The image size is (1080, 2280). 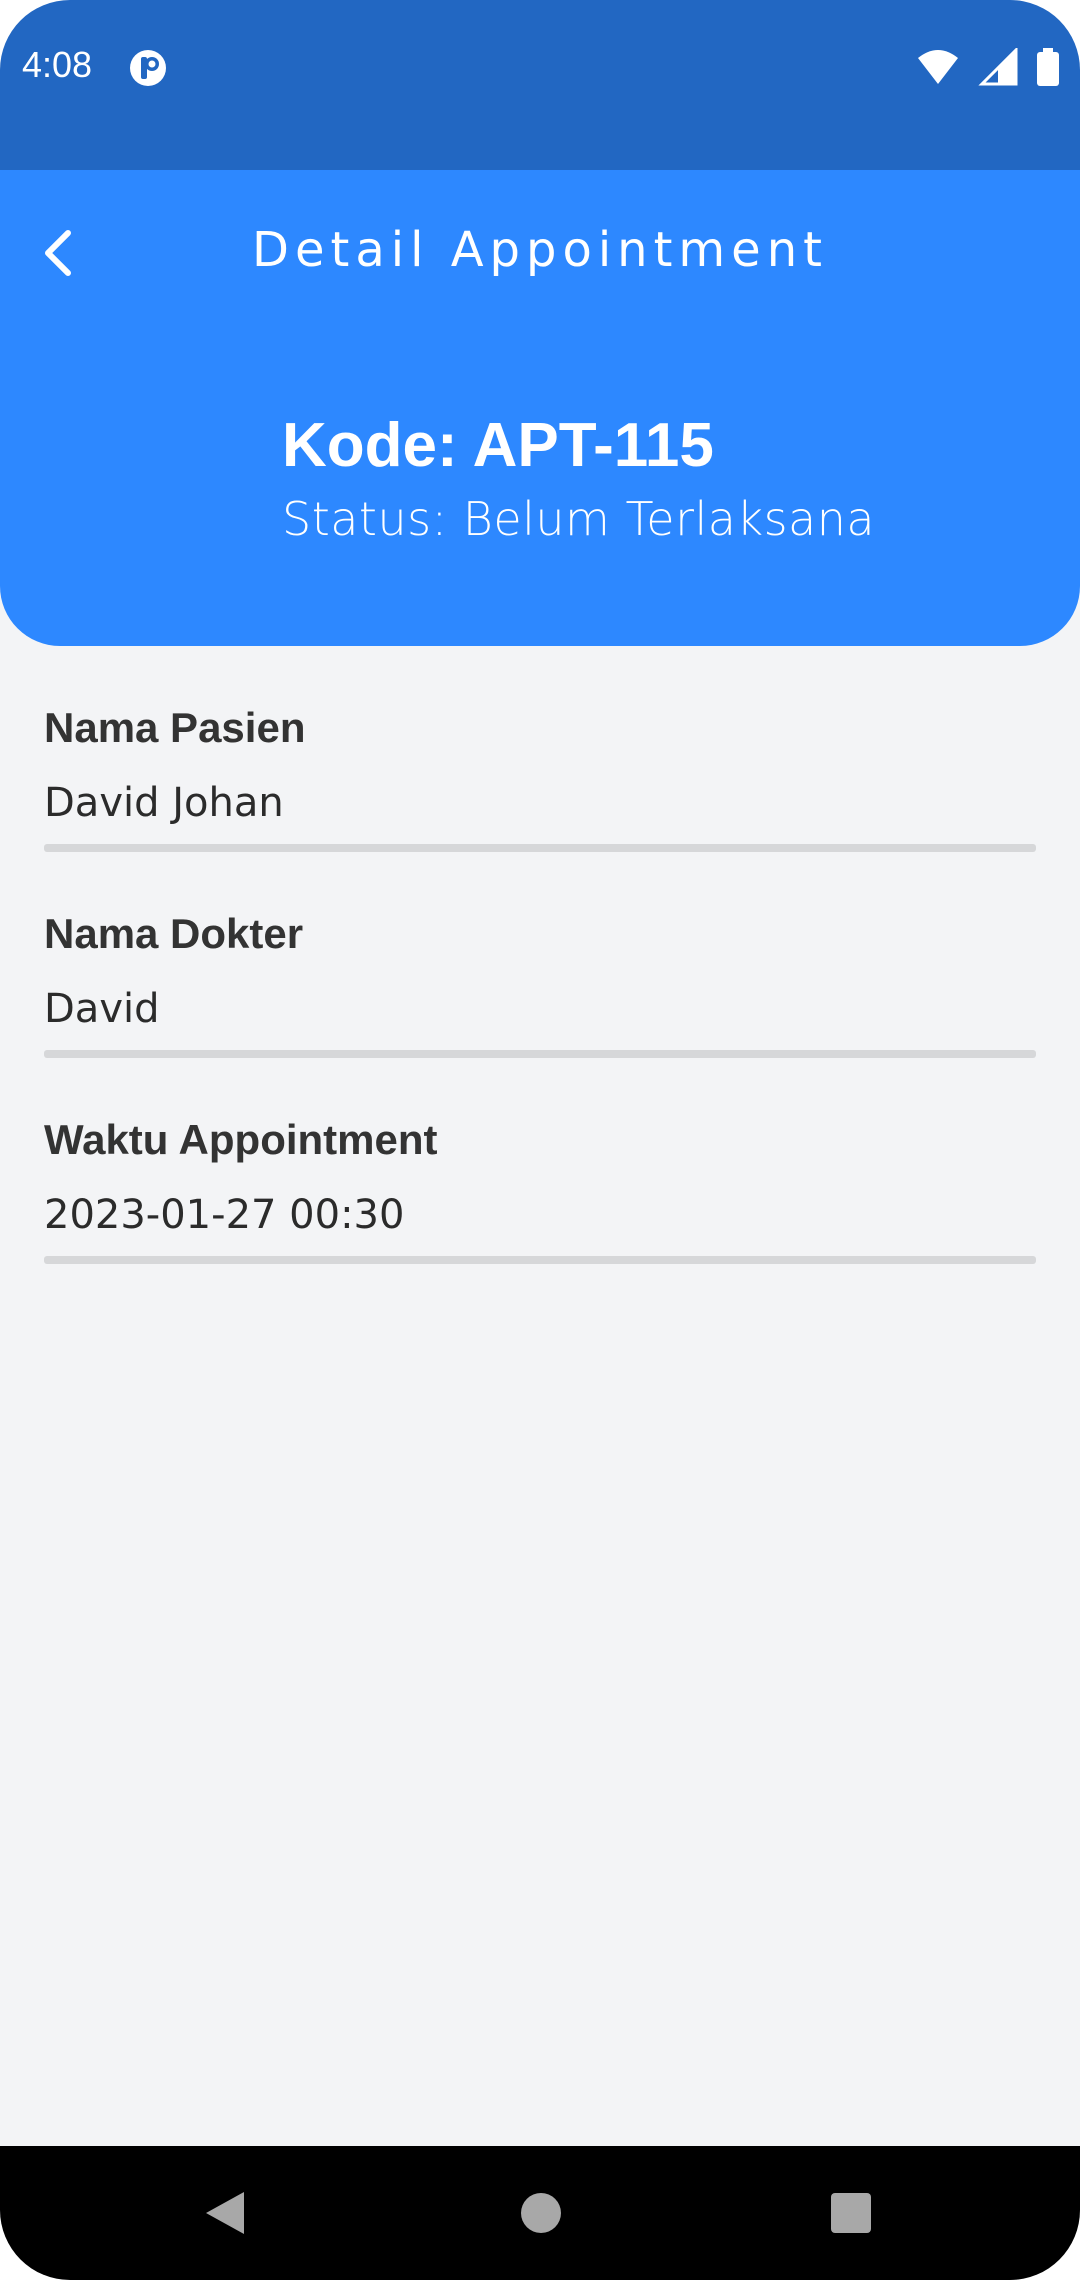 I want to click on battery-icon, so click(x=1048, y=67).